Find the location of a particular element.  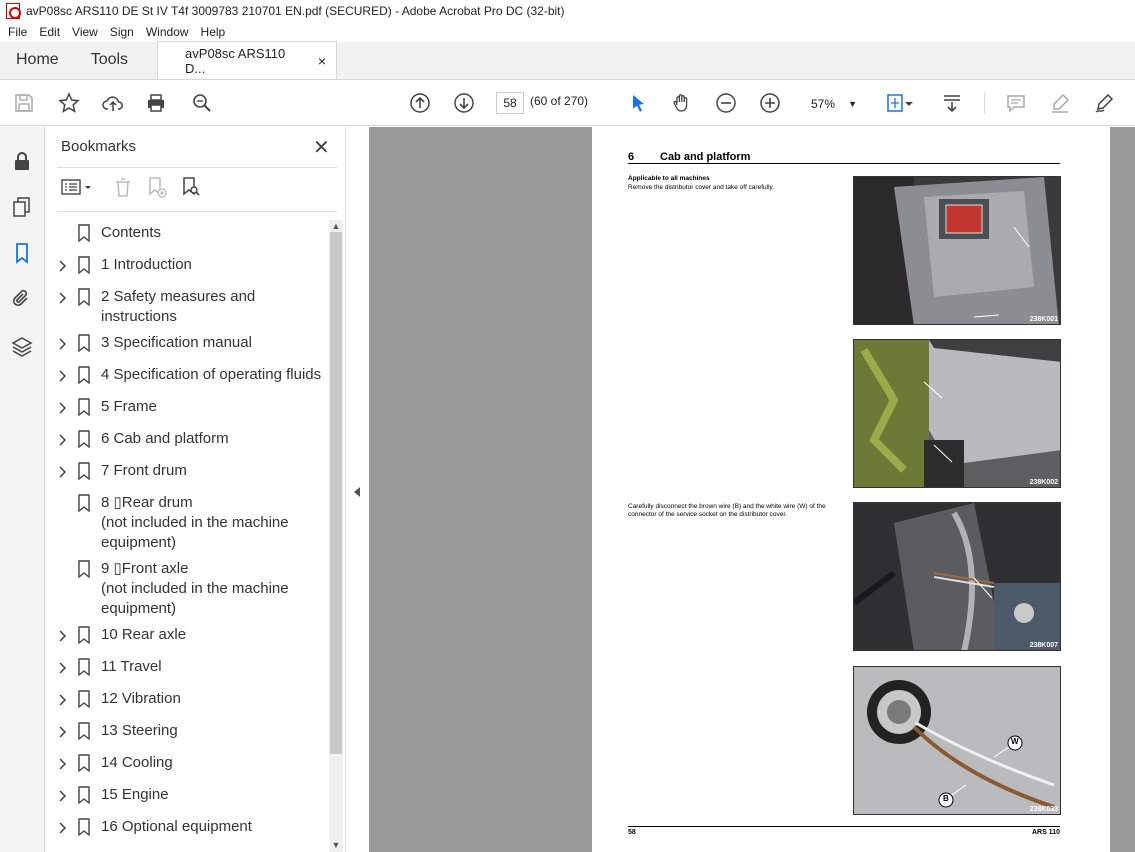

photo-code: 238K033 is located at coordinates (1043, 809).